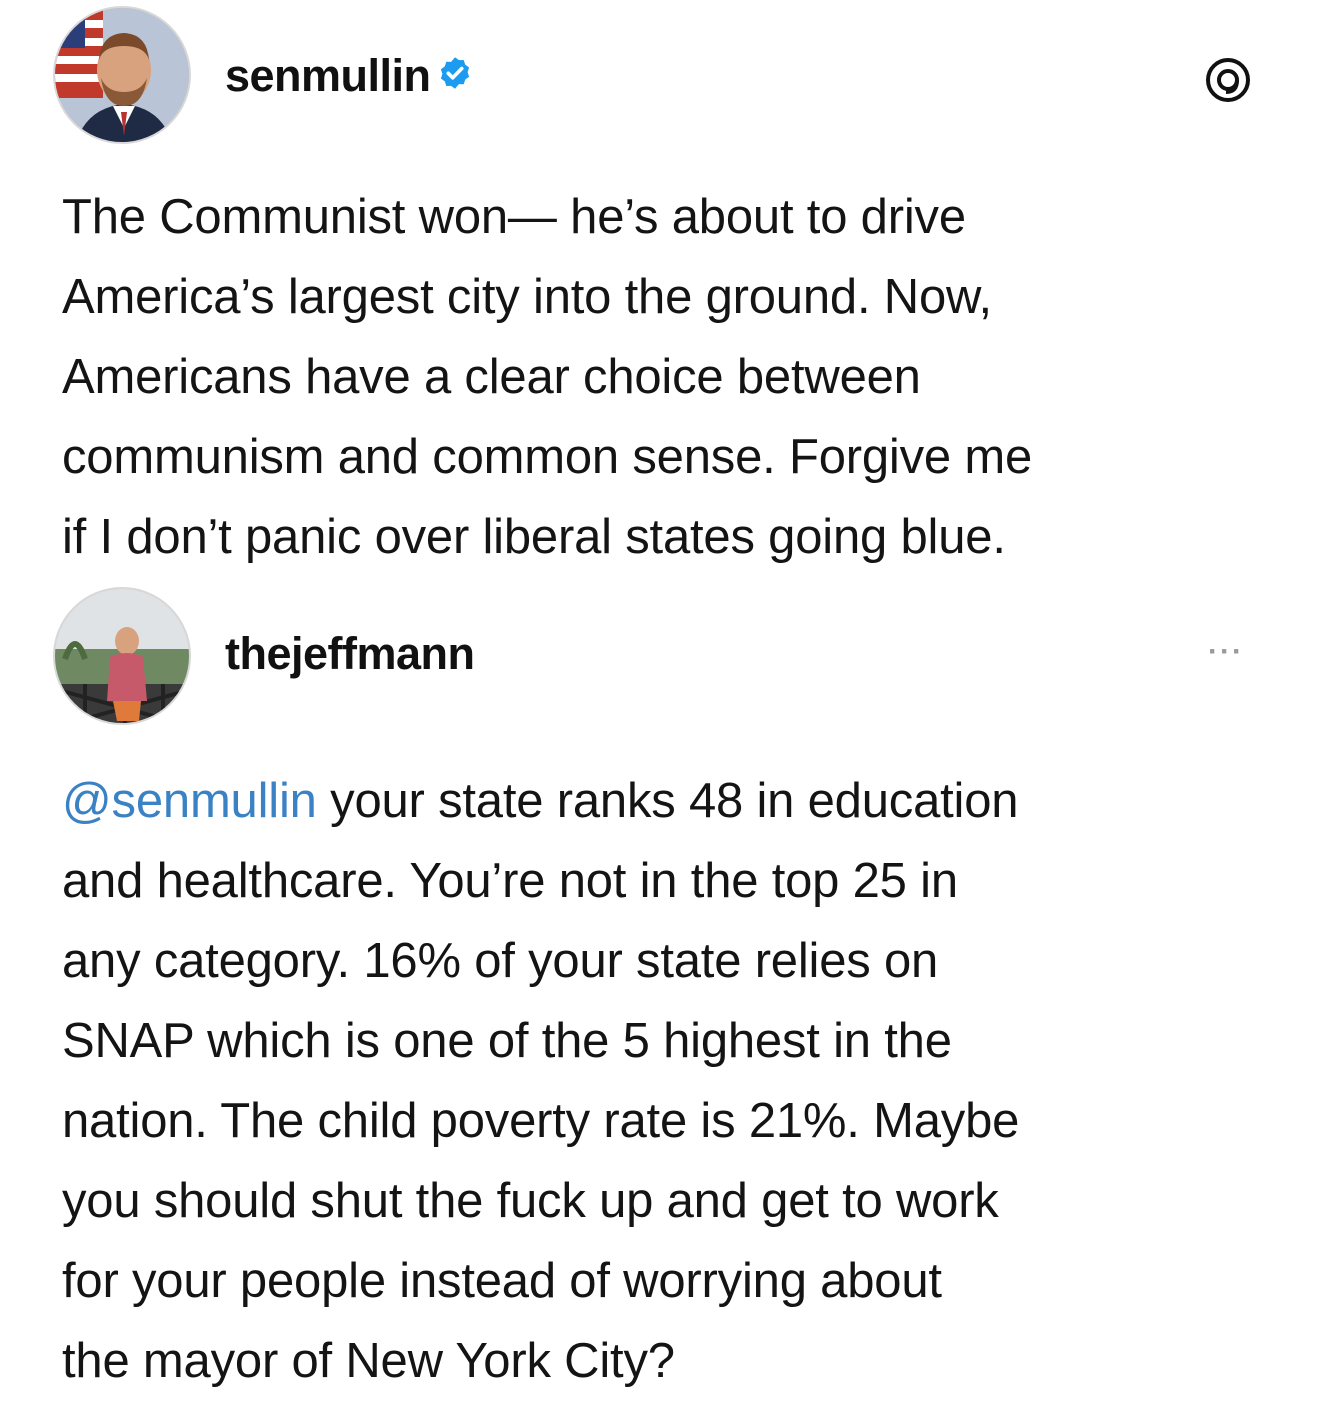  What do you see at coordinates (491, 377) in the screenshot?
I see `post-line: Americans have a clear choice between` at bounding box center [491, 377].